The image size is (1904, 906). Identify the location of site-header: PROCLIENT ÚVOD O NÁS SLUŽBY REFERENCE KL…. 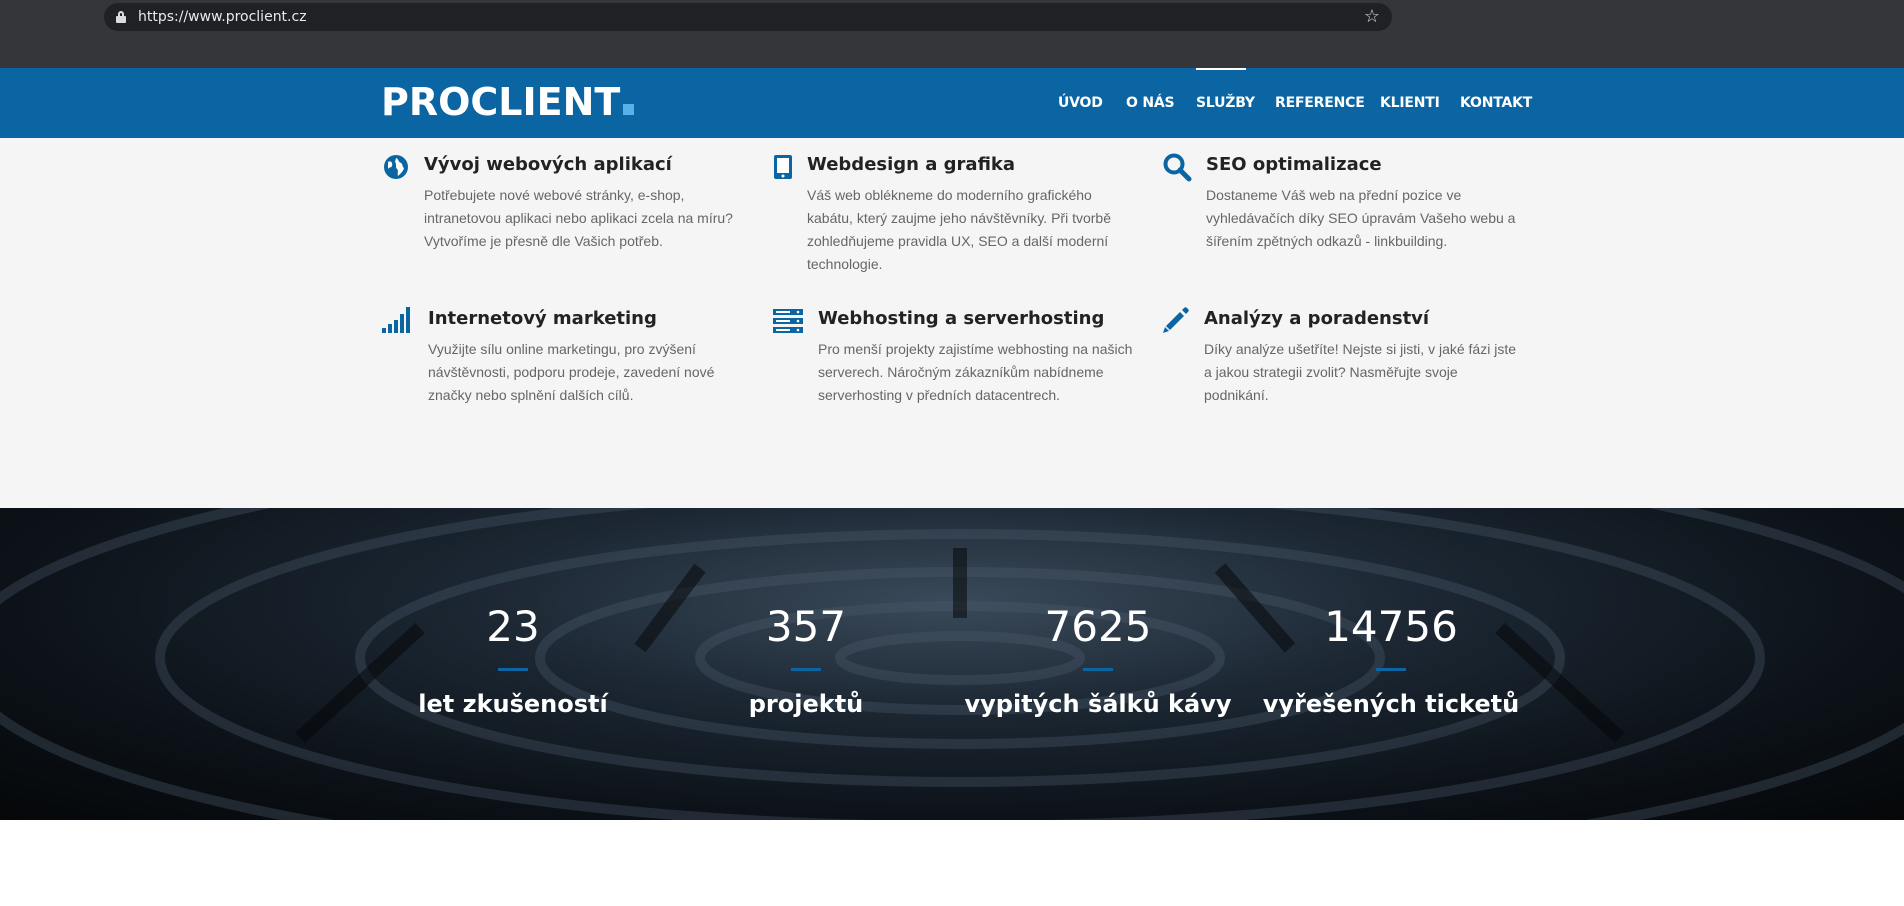
(952, 103).